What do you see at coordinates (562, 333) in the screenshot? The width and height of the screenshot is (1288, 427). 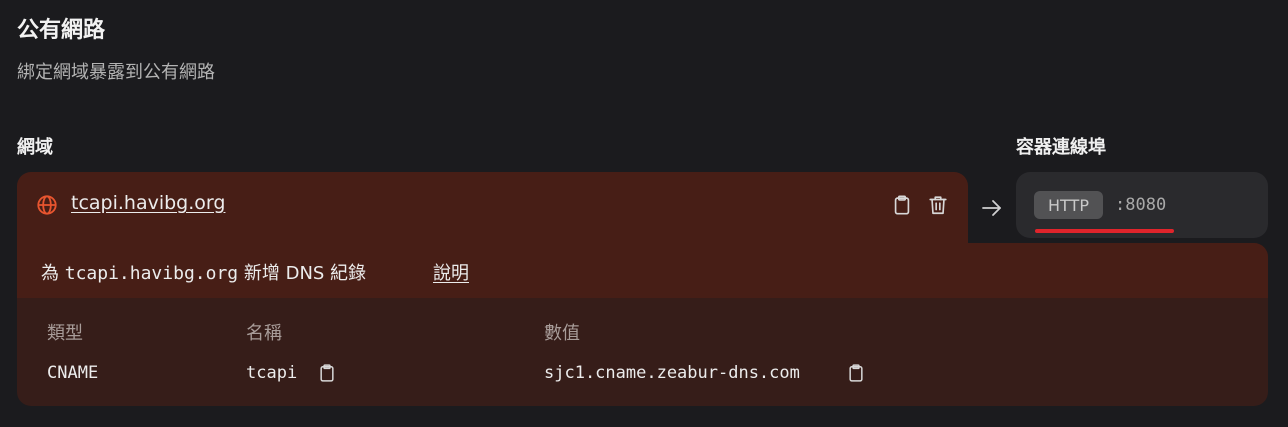 I see `column-header-value: 數值` at bounding box center [562, 333].